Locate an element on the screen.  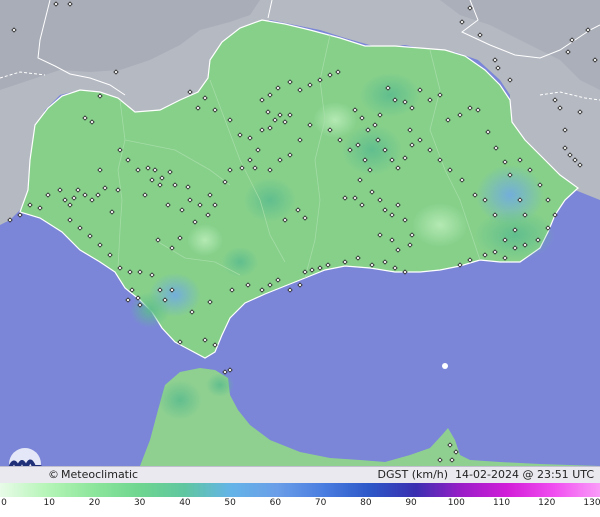
scale-tick-label: 40 is located at coordinates (185, 503).